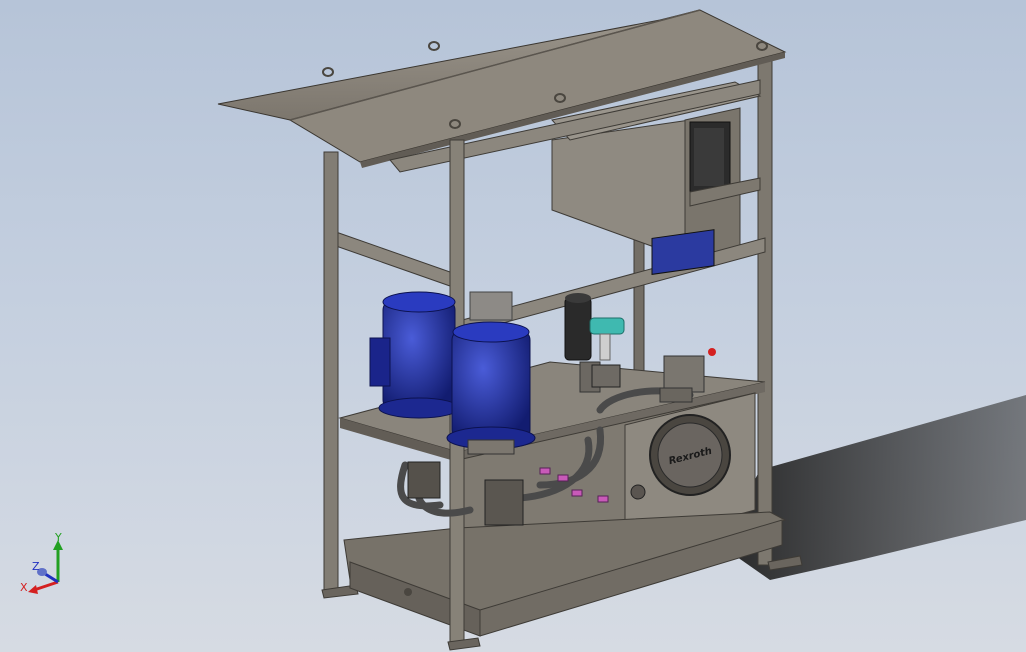 This screenshot has width=1026, height=652. What do you see at coordinates (709, 157) in the screenshot?
I see `electrical-box-face` at bounding box center [709, 157].